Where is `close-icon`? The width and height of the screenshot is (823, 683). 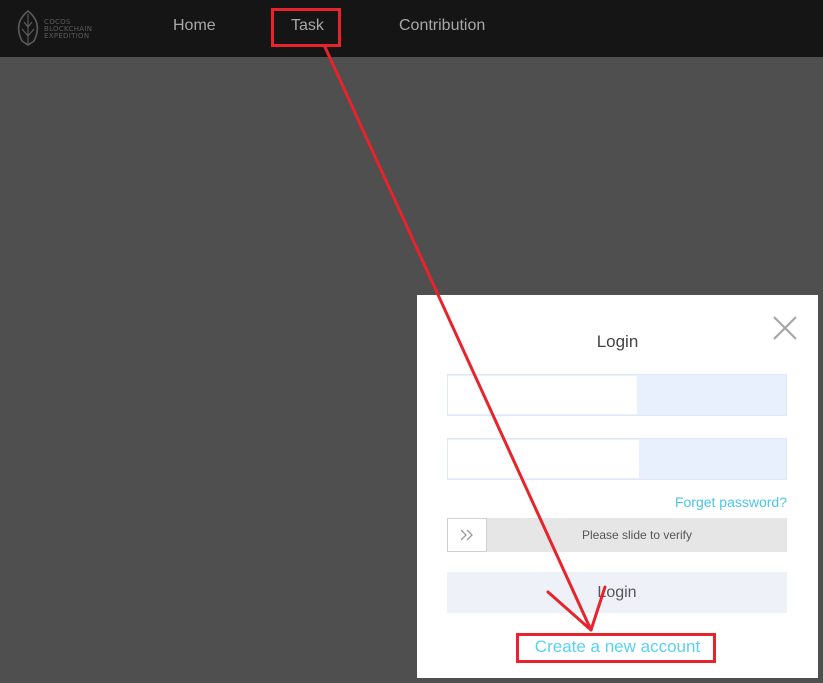
close-icon is located at coordinates (785, 328).